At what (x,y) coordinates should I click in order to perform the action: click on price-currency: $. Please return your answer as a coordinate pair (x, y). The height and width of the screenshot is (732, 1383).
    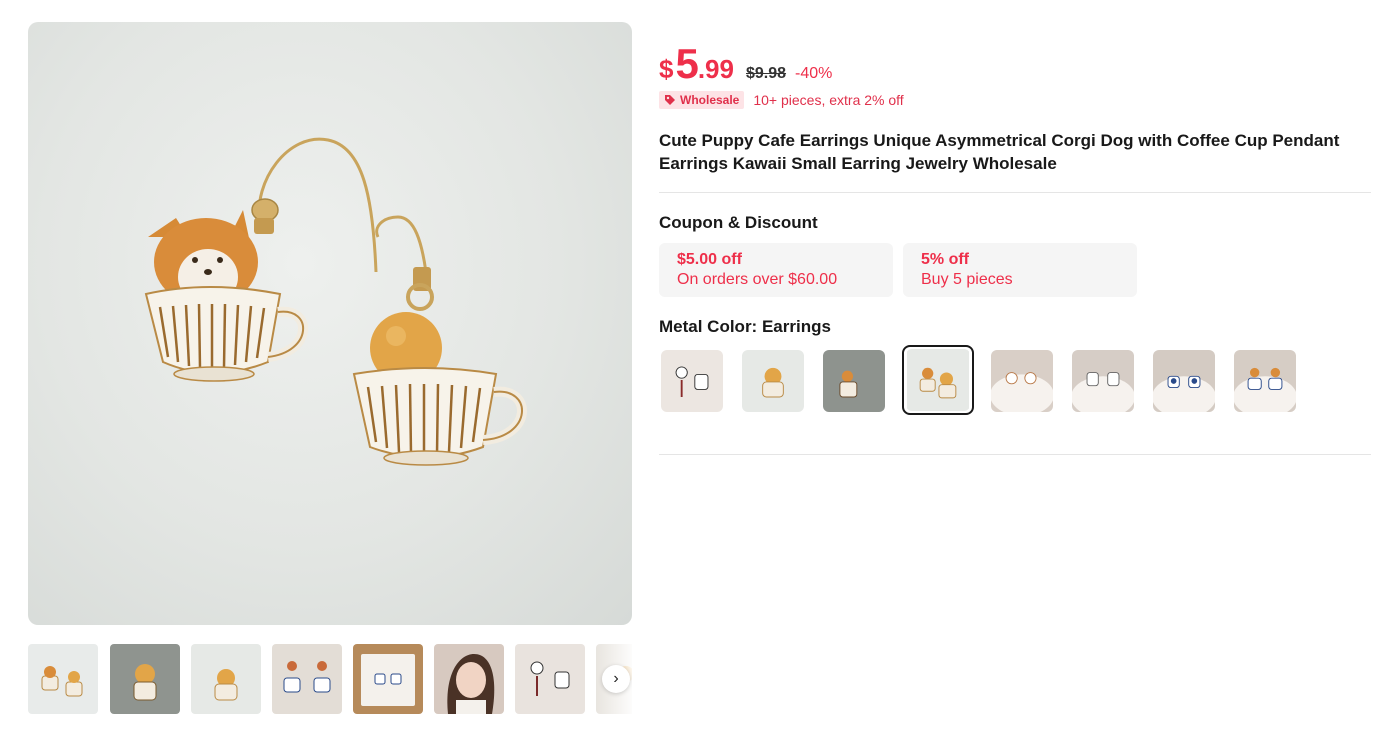
    Looking at the image, I should click on (666, 69).